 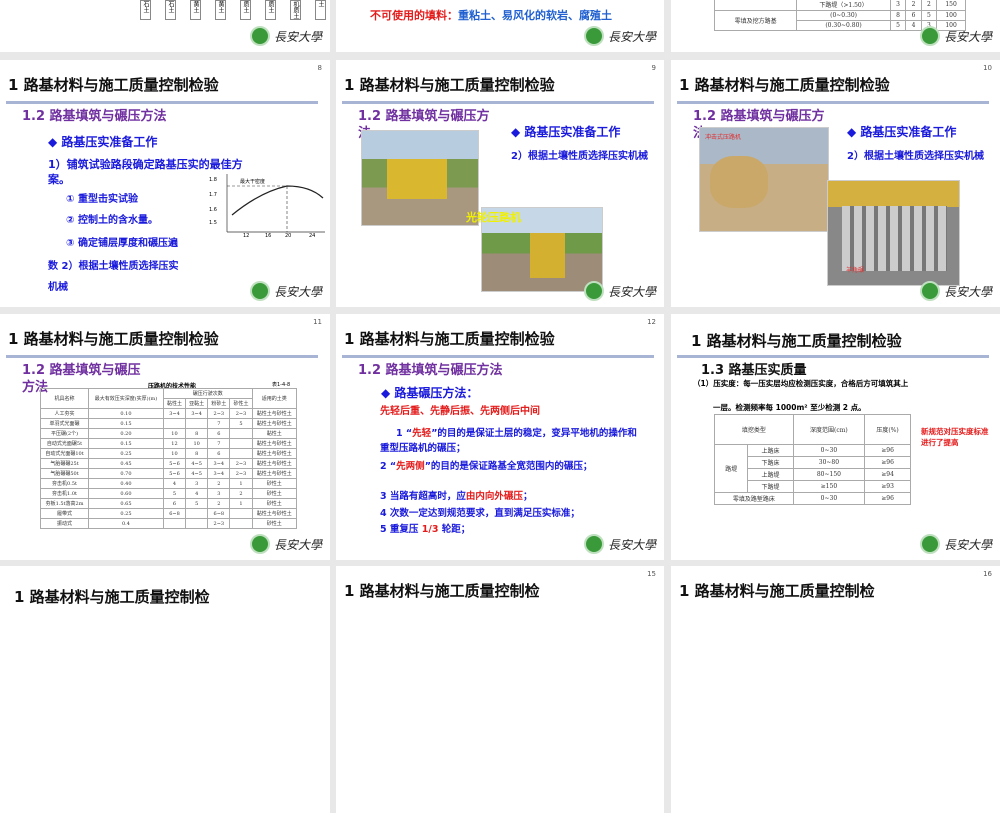 What do you see at coordinates (126, 423) in the screenshot?
I see `table-cell: 0.15` at bounding box center [126, 423].